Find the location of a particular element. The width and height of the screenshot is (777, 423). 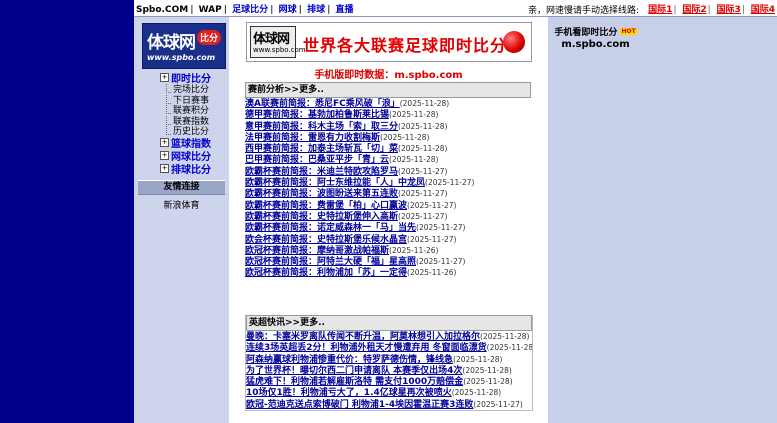

list-item: 欧霸杯赛前简报：波图盼送来第五连败(2025-11-27) is located at coordinates (388, 193).